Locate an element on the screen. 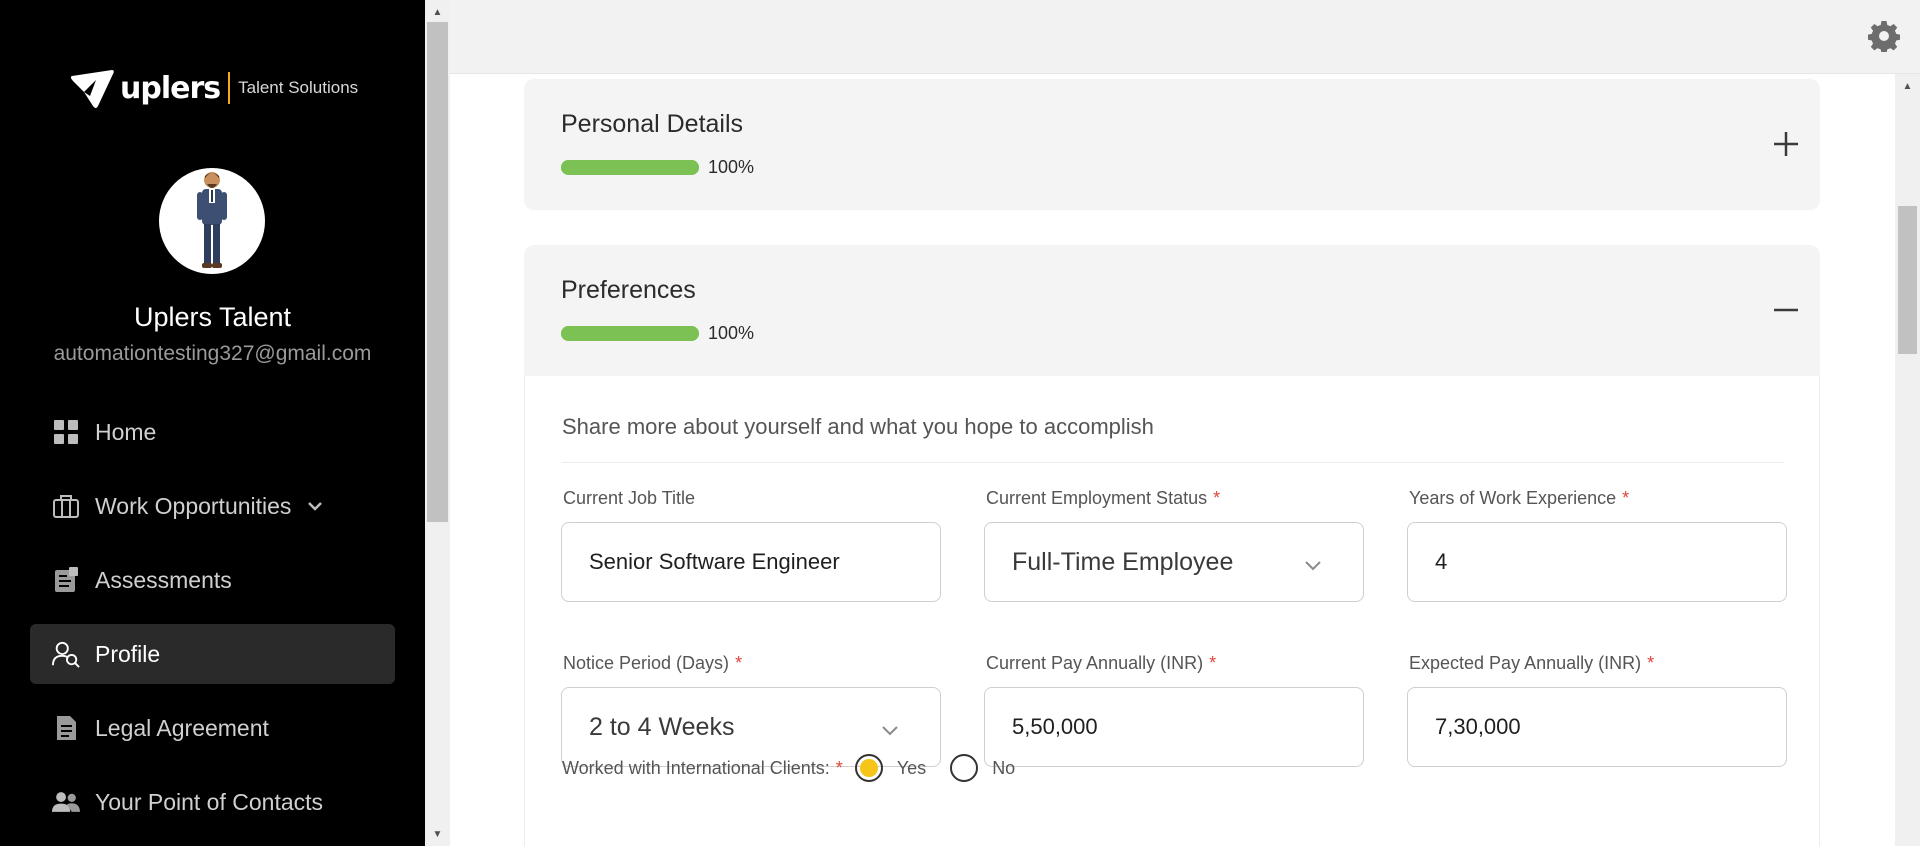  personal-details-title: Personal Details is located at coordinates (652, 124).